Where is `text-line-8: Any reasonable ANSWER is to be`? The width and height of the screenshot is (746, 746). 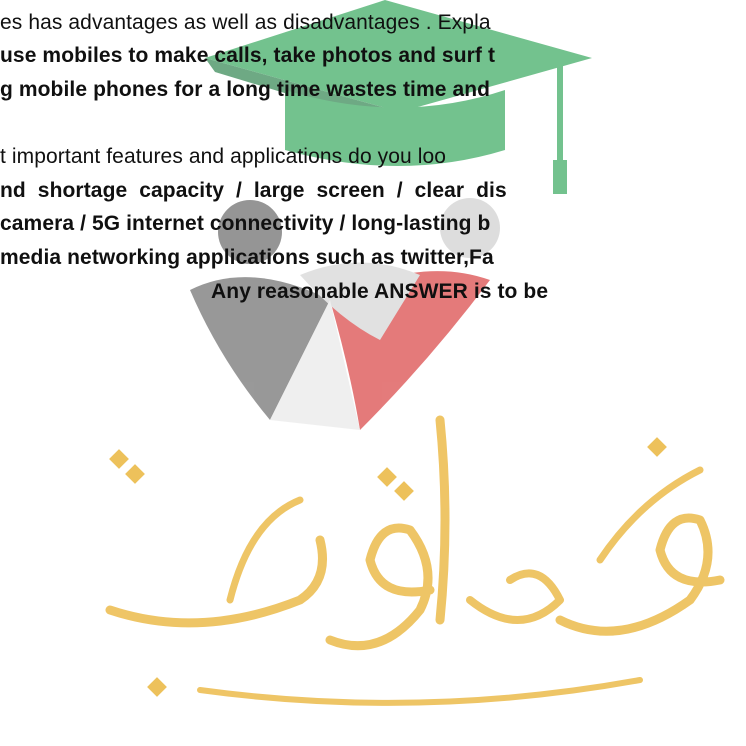
text-line-8: Any reasonable ANSWER is to be is located at coordinates (380, 291).